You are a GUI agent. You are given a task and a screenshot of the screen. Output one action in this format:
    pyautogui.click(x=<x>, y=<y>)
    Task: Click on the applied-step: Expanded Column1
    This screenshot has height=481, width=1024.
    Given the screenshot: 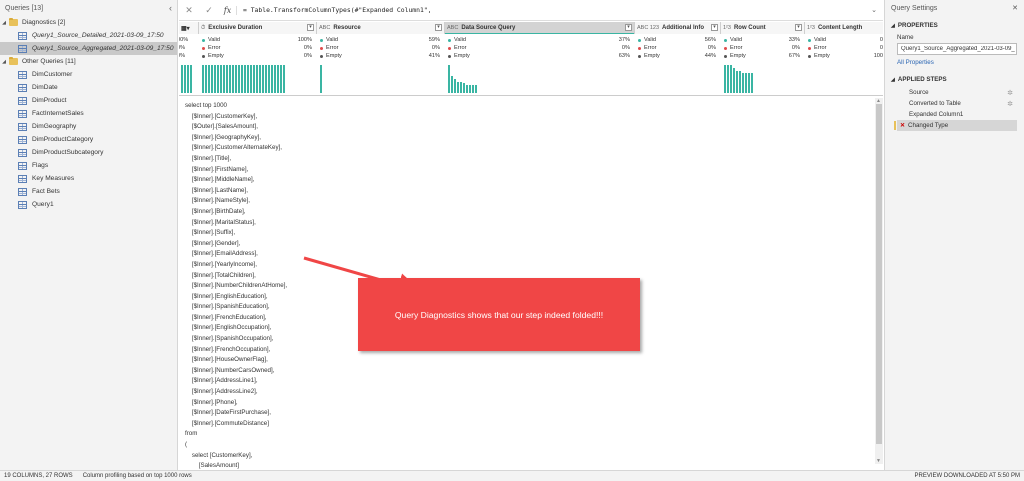 What is the action you would take?
    pyautogui.click(x=957, y=114)
    